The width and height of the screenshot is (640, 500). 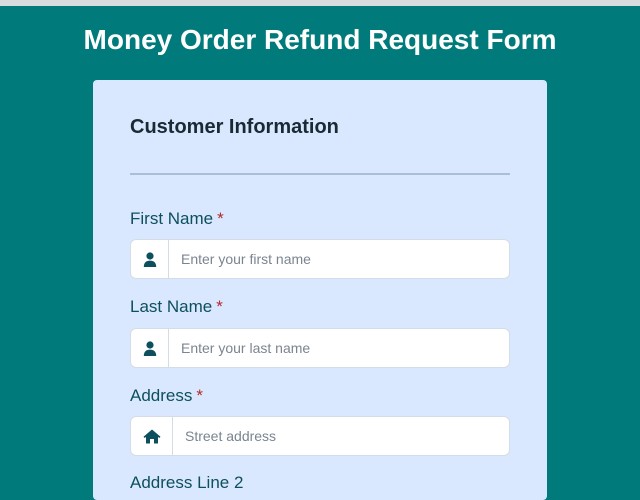 I want to click on first-name-addon, so click(x=150, y=259).